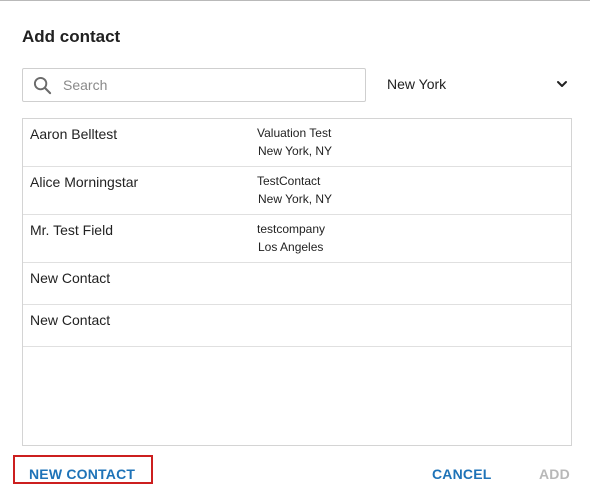 The height and width of the screenshot is (497, 590). What do you see at coordinates (71, 36) in the screenshot?
I see `dialog-title: Add contact` at bounding box center [71, 36].